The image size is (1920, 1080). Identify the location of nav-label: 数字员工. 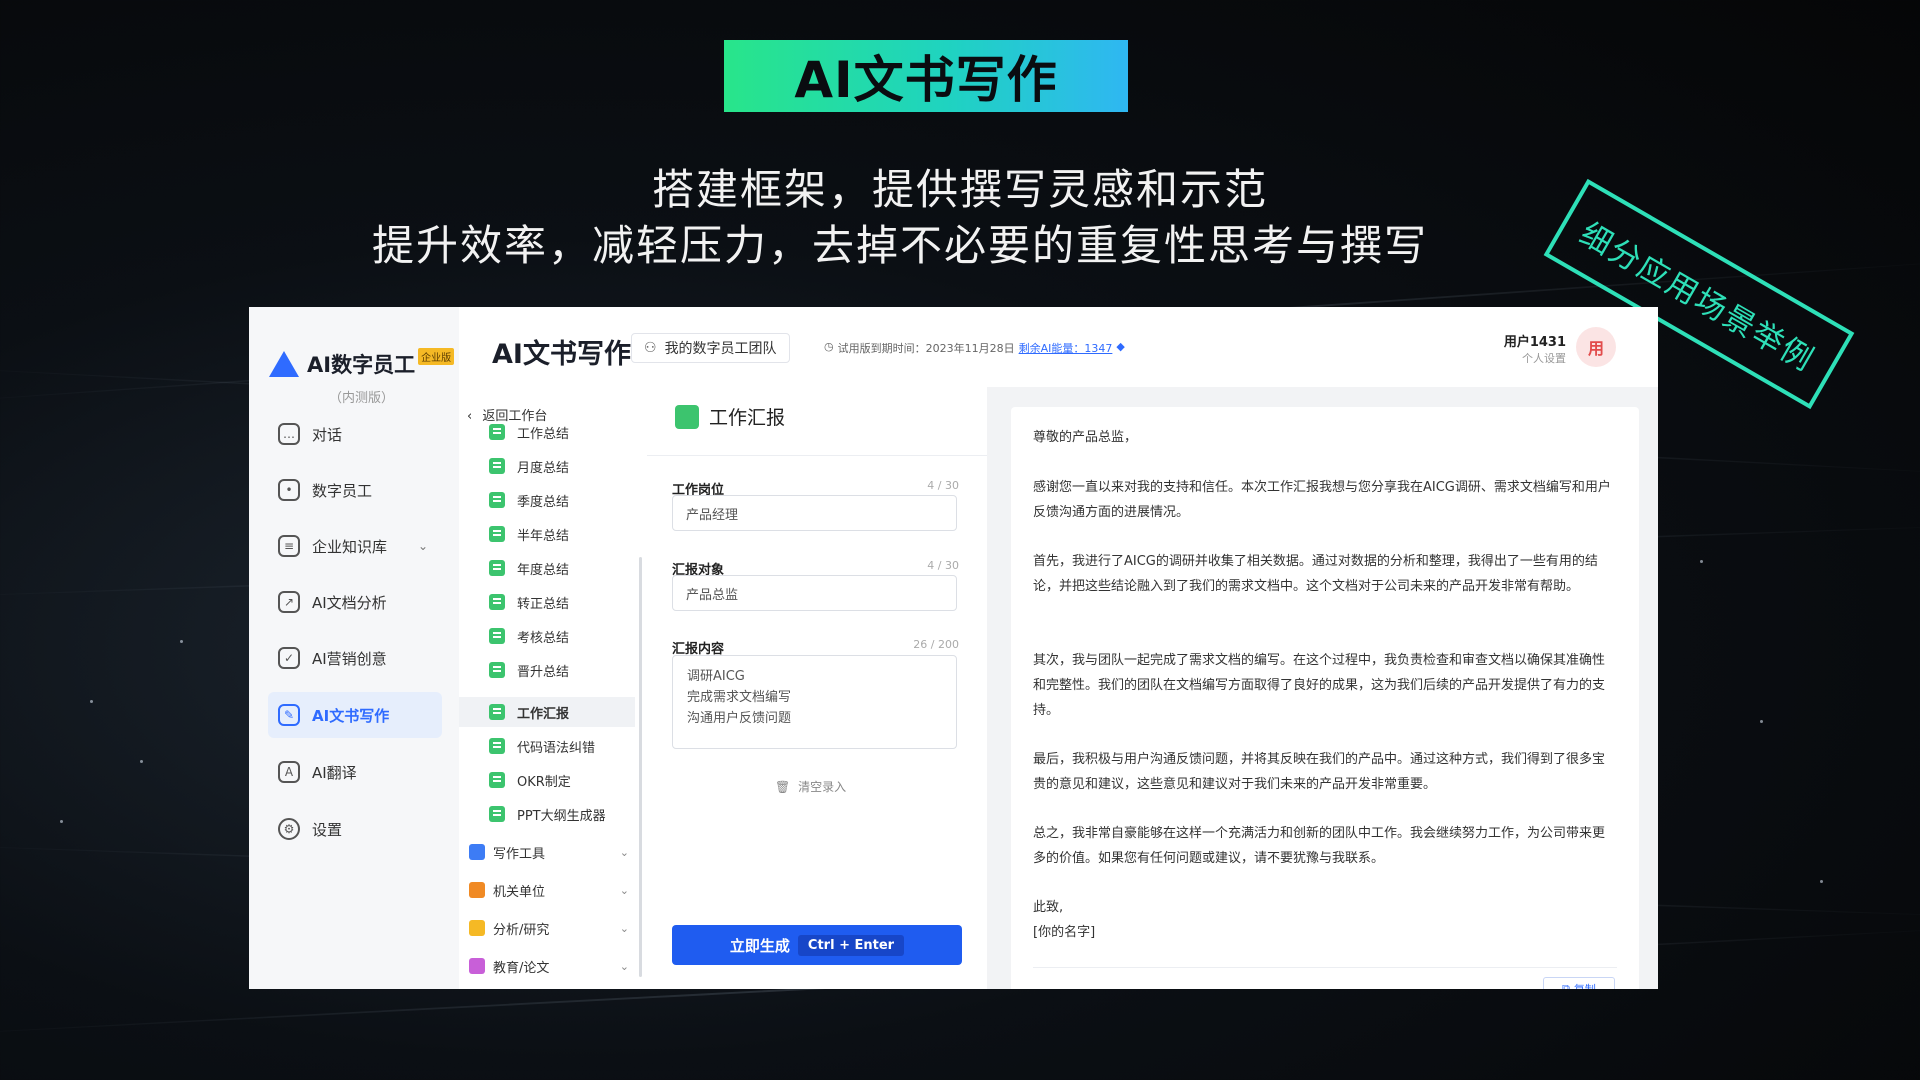
(342, 490).